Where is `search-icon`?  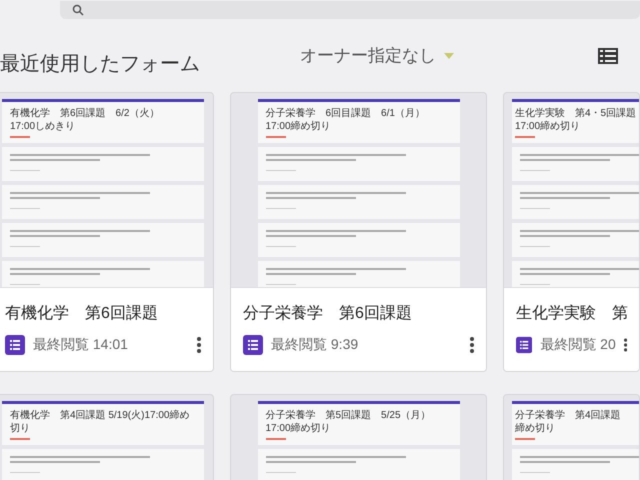
search-icon is located at coordinates (78, 10).